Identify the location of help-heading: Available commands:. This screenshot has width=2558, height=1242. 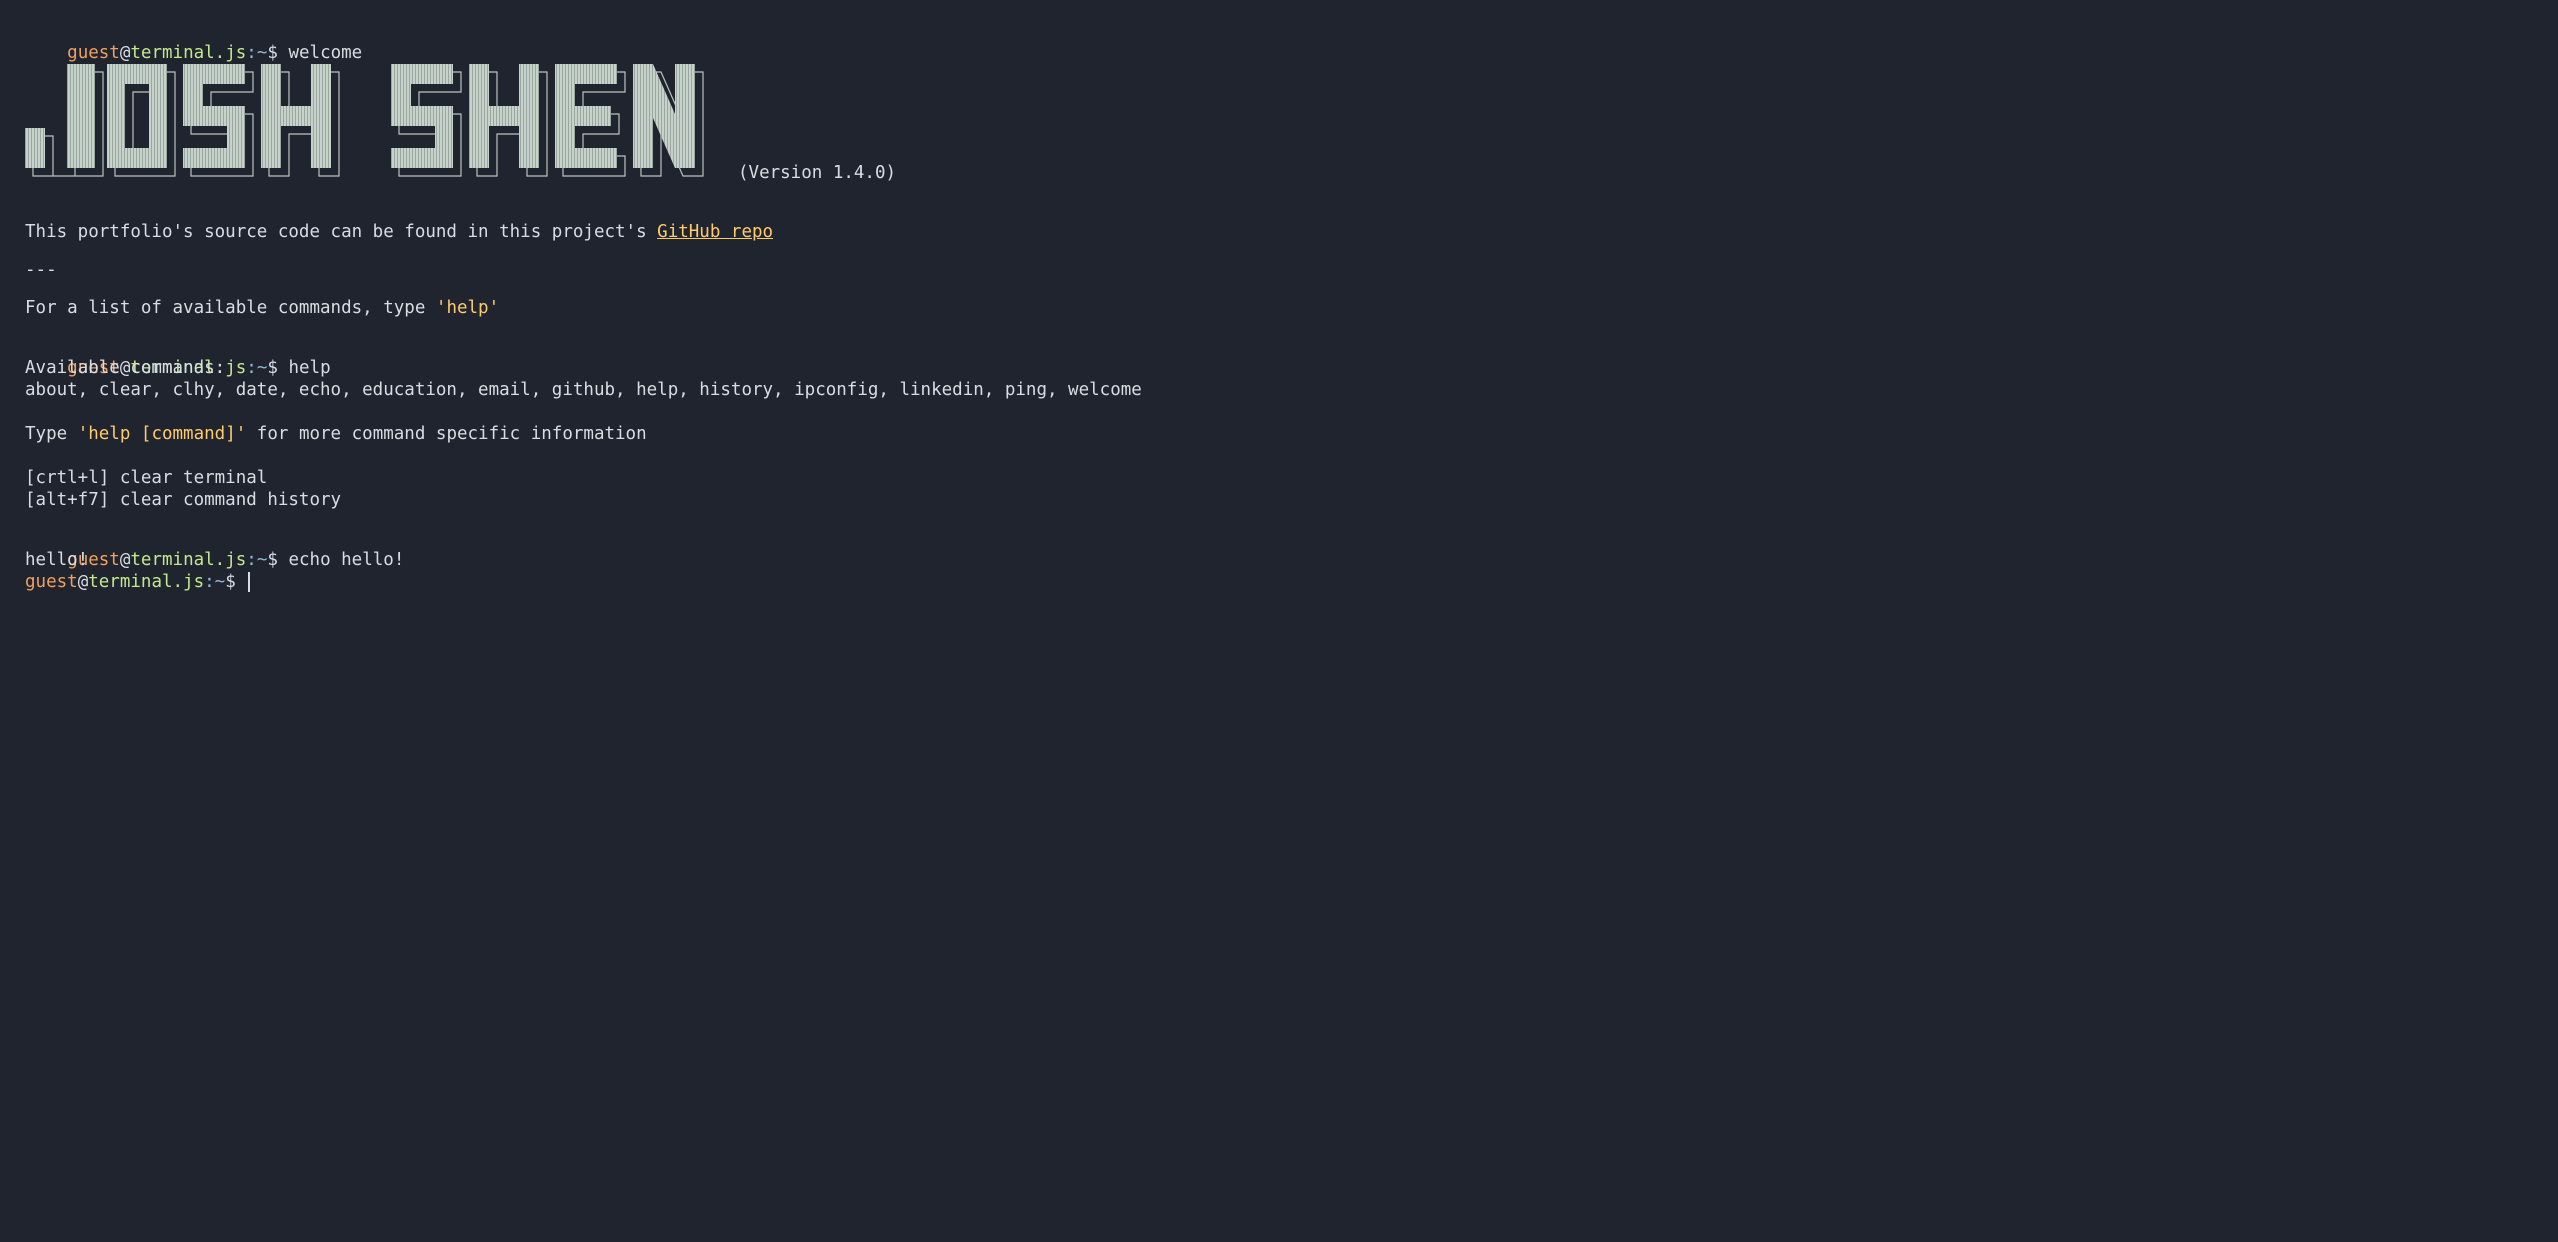
(125, 368).